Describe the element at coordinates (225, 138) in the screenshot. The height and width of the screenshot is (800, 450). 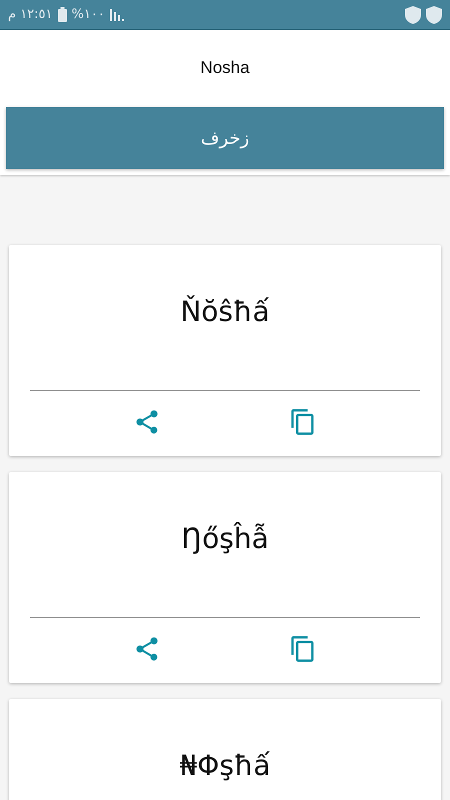
I see `decorate-button: زخرف` at that location.